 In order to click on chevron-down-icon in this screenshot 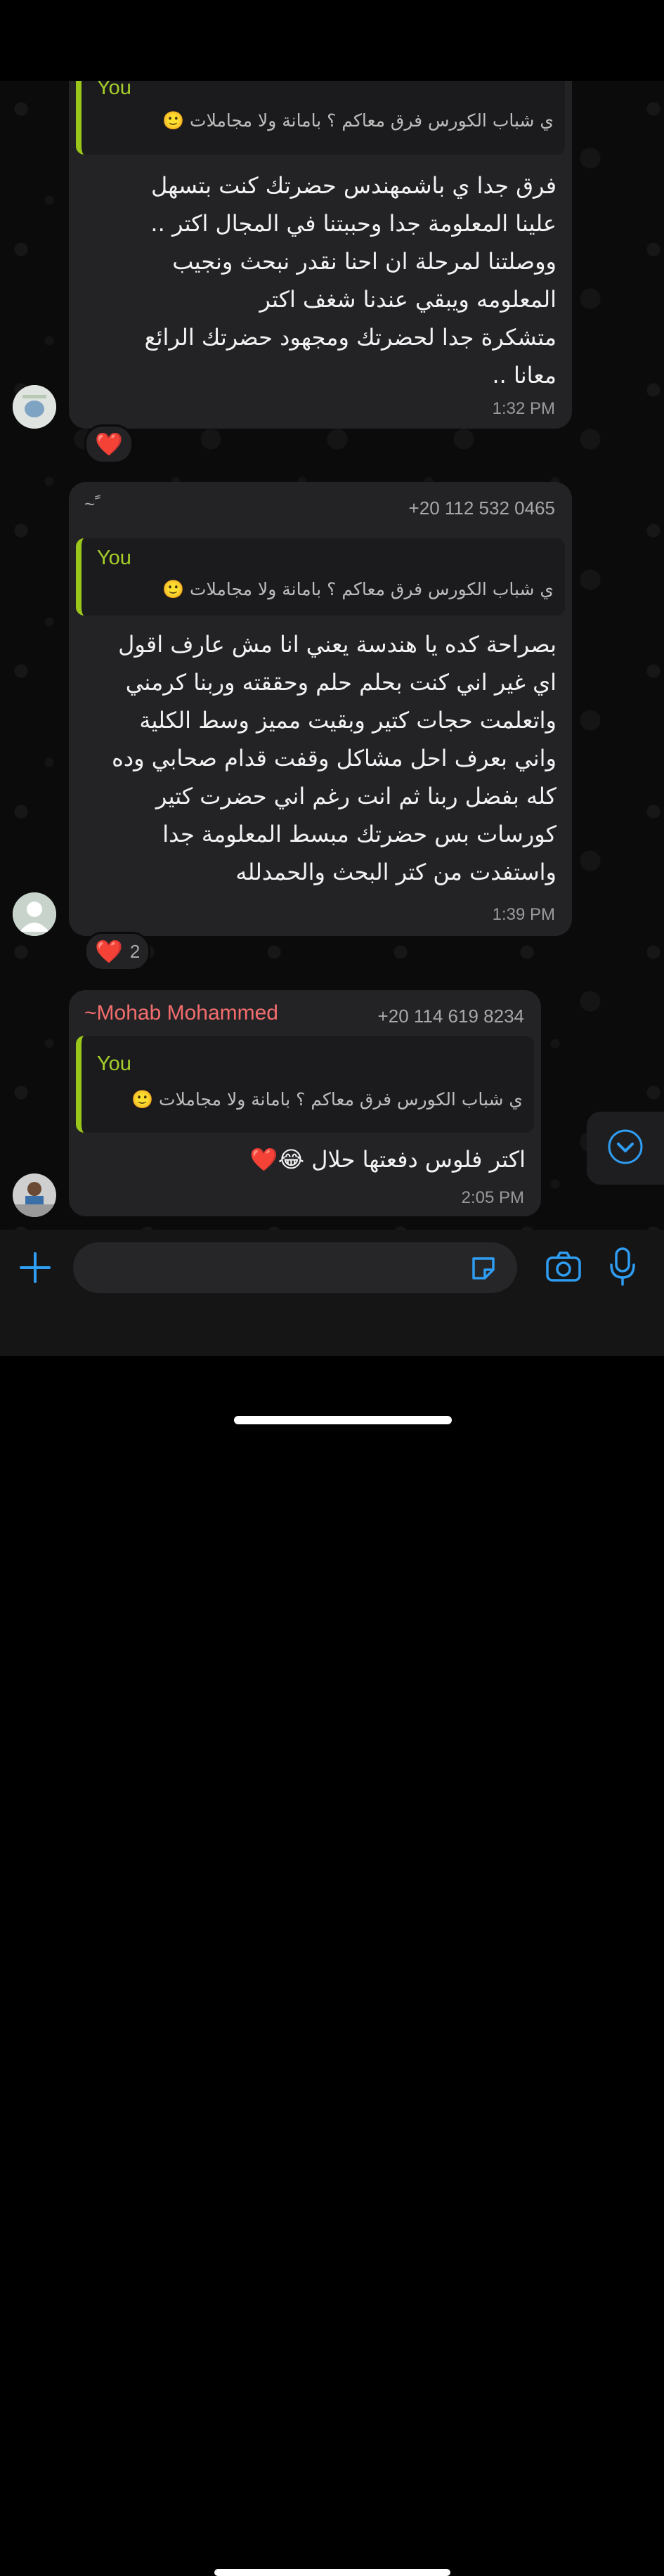, I will do `click(625, 1148)`.